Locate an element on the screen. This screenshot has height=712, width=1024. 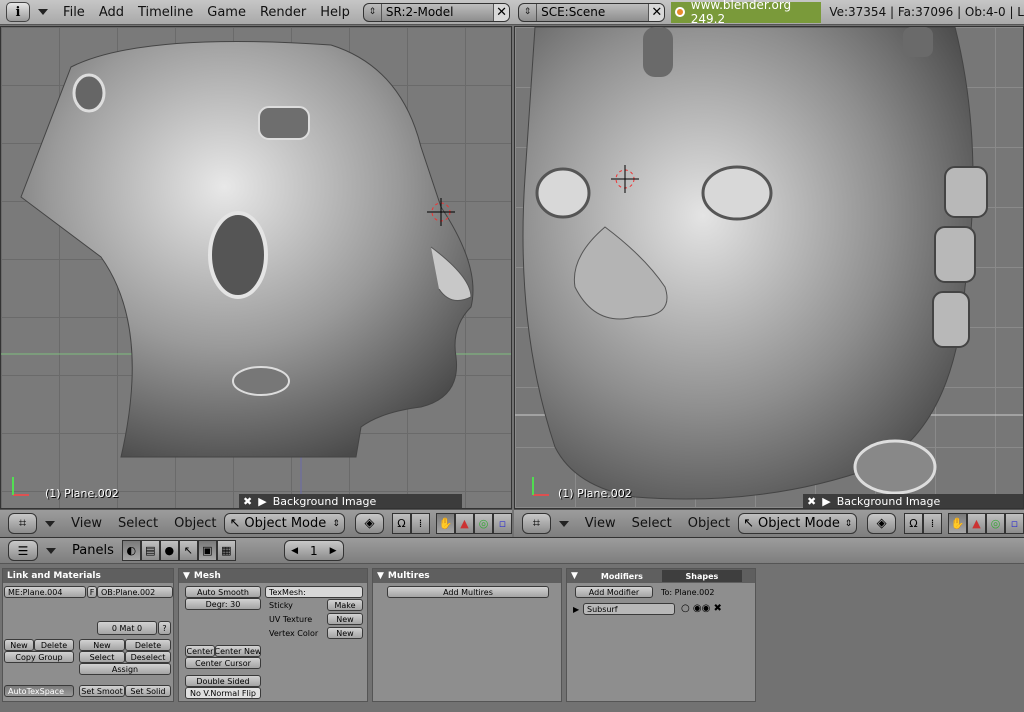
logic-icon: ◐ is located at coordinates (131, 550).